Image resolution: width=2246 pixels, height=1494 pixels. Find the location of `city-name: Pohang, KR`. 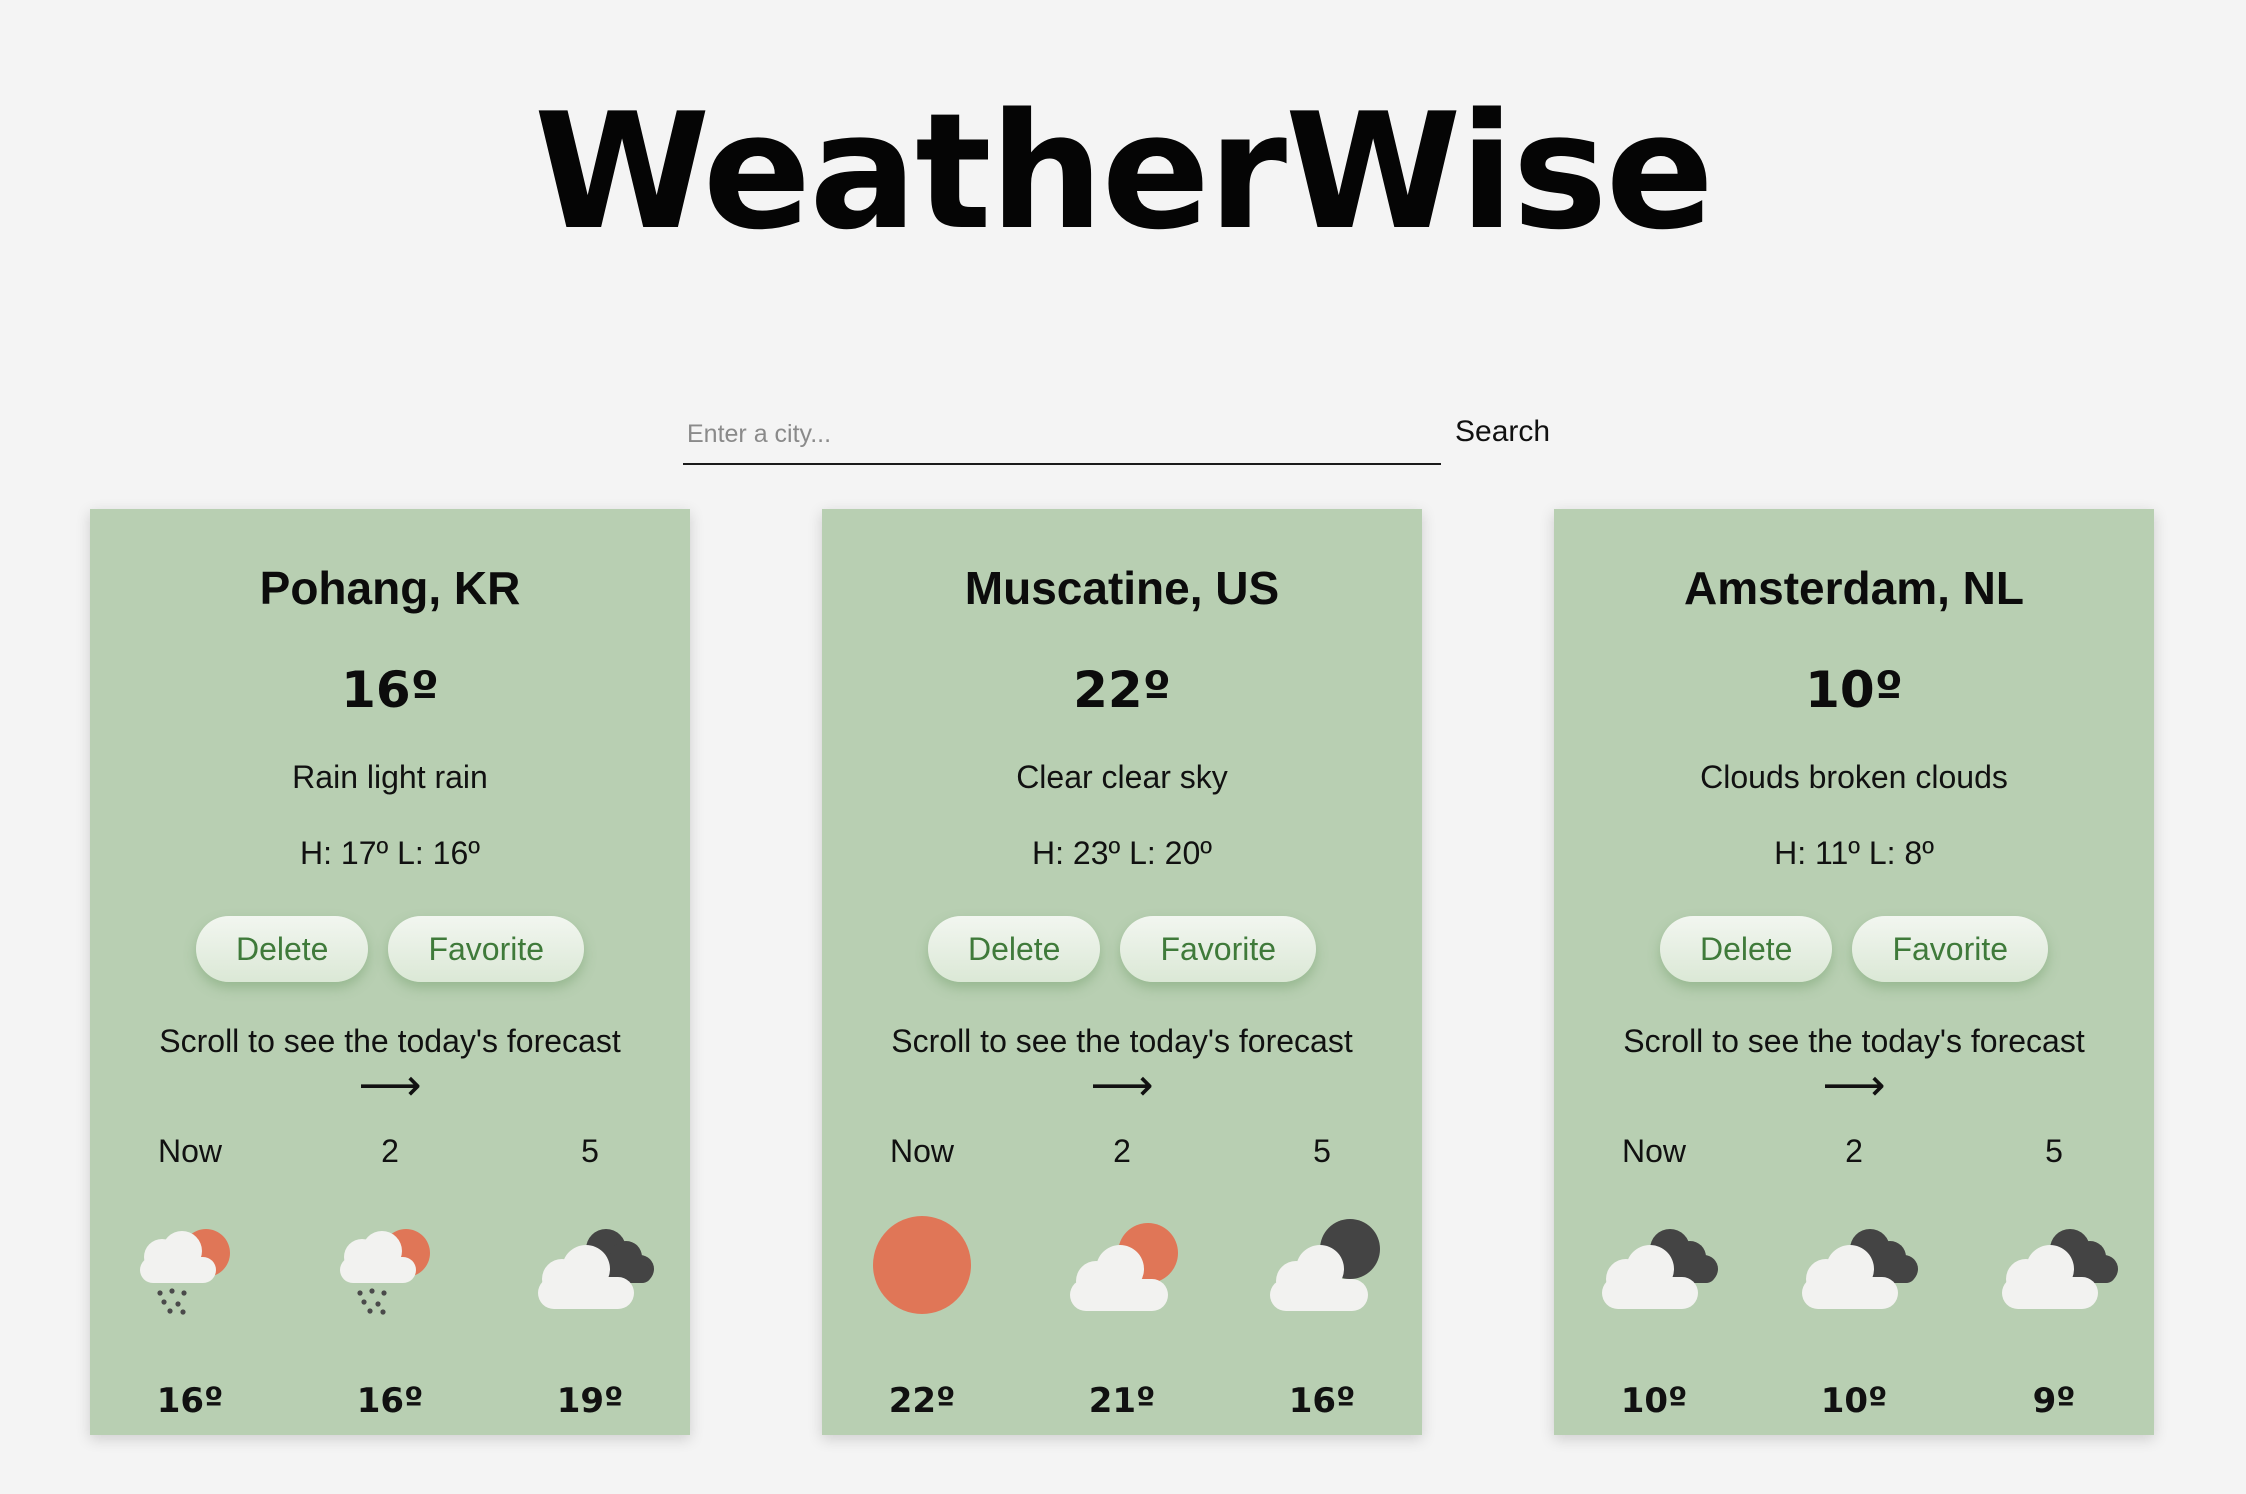

city-name: Pohang, KR is located at coordinates (390, 588).